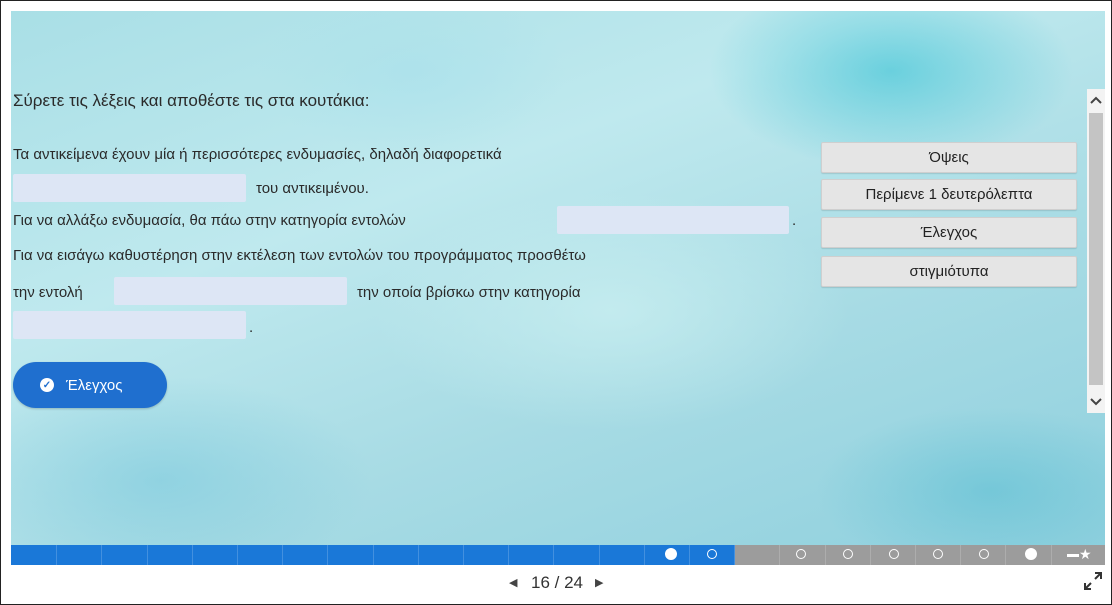 This screenshot has height=605, width=1112. I want to click on words-scrollbar, so click(1096, 251).